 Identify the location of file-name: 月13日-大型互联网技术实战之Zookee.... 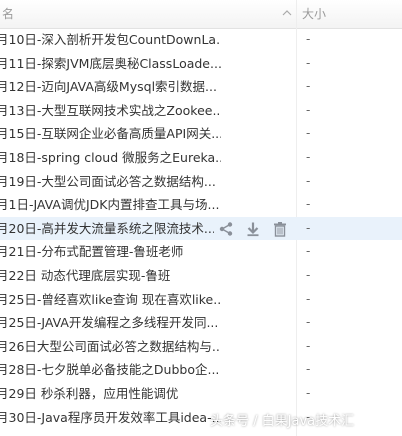
(110, 111).